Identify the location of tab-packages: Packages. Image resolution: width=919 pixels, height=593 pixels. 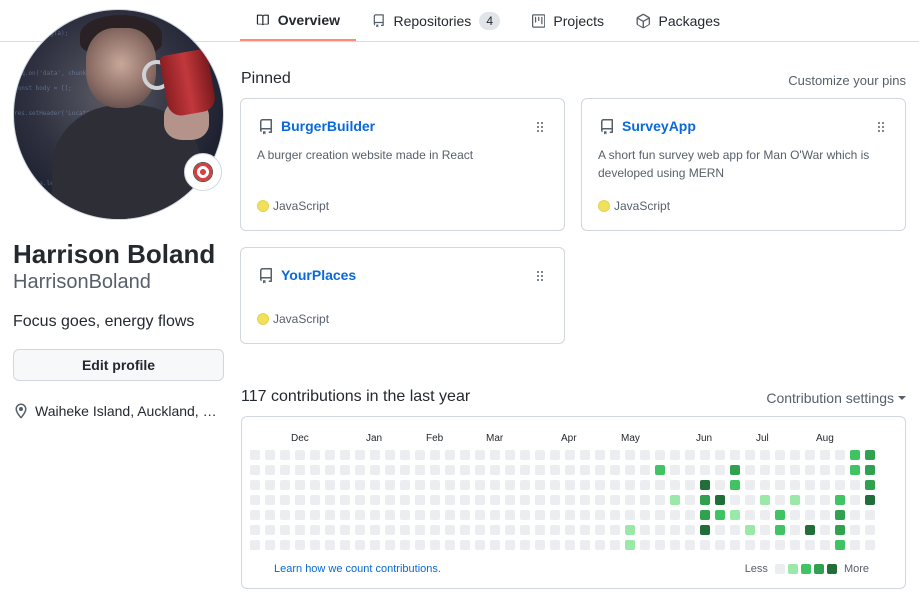
(678, 20).